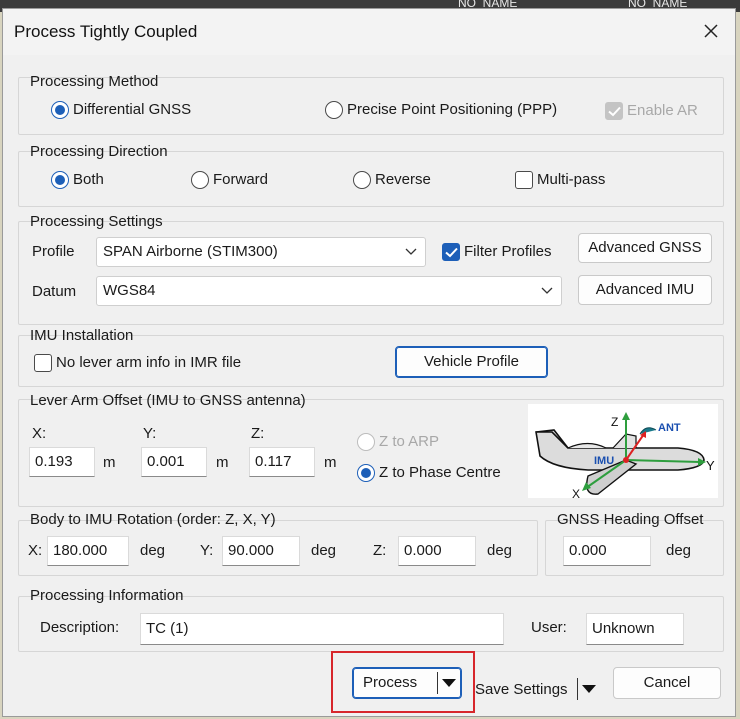  Describe the element at coordinates (440, 472) in the screenshot. I see `radio-label: Z to Phase Centre` at that location.